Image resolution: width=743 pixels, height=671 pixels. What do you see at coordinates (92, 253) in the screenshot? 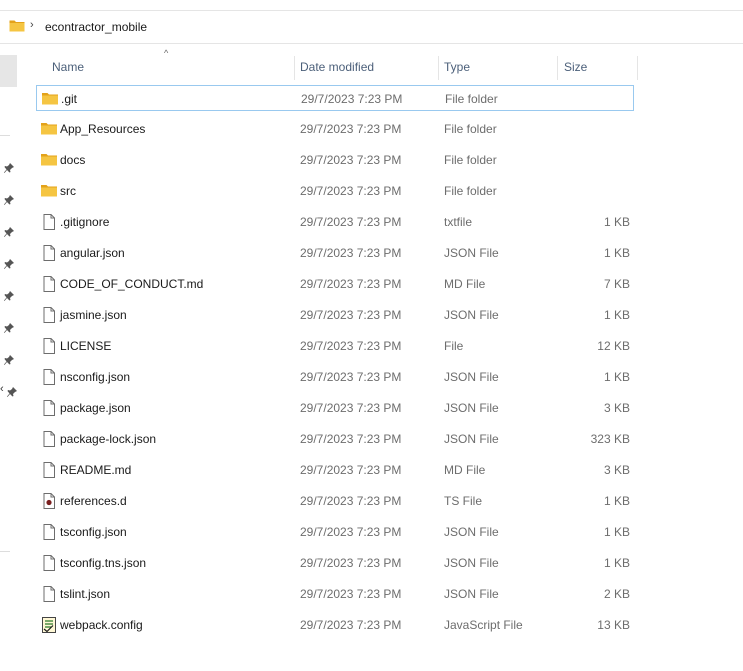
I see `file-name: angular.json` at bounding box center [92, 253].